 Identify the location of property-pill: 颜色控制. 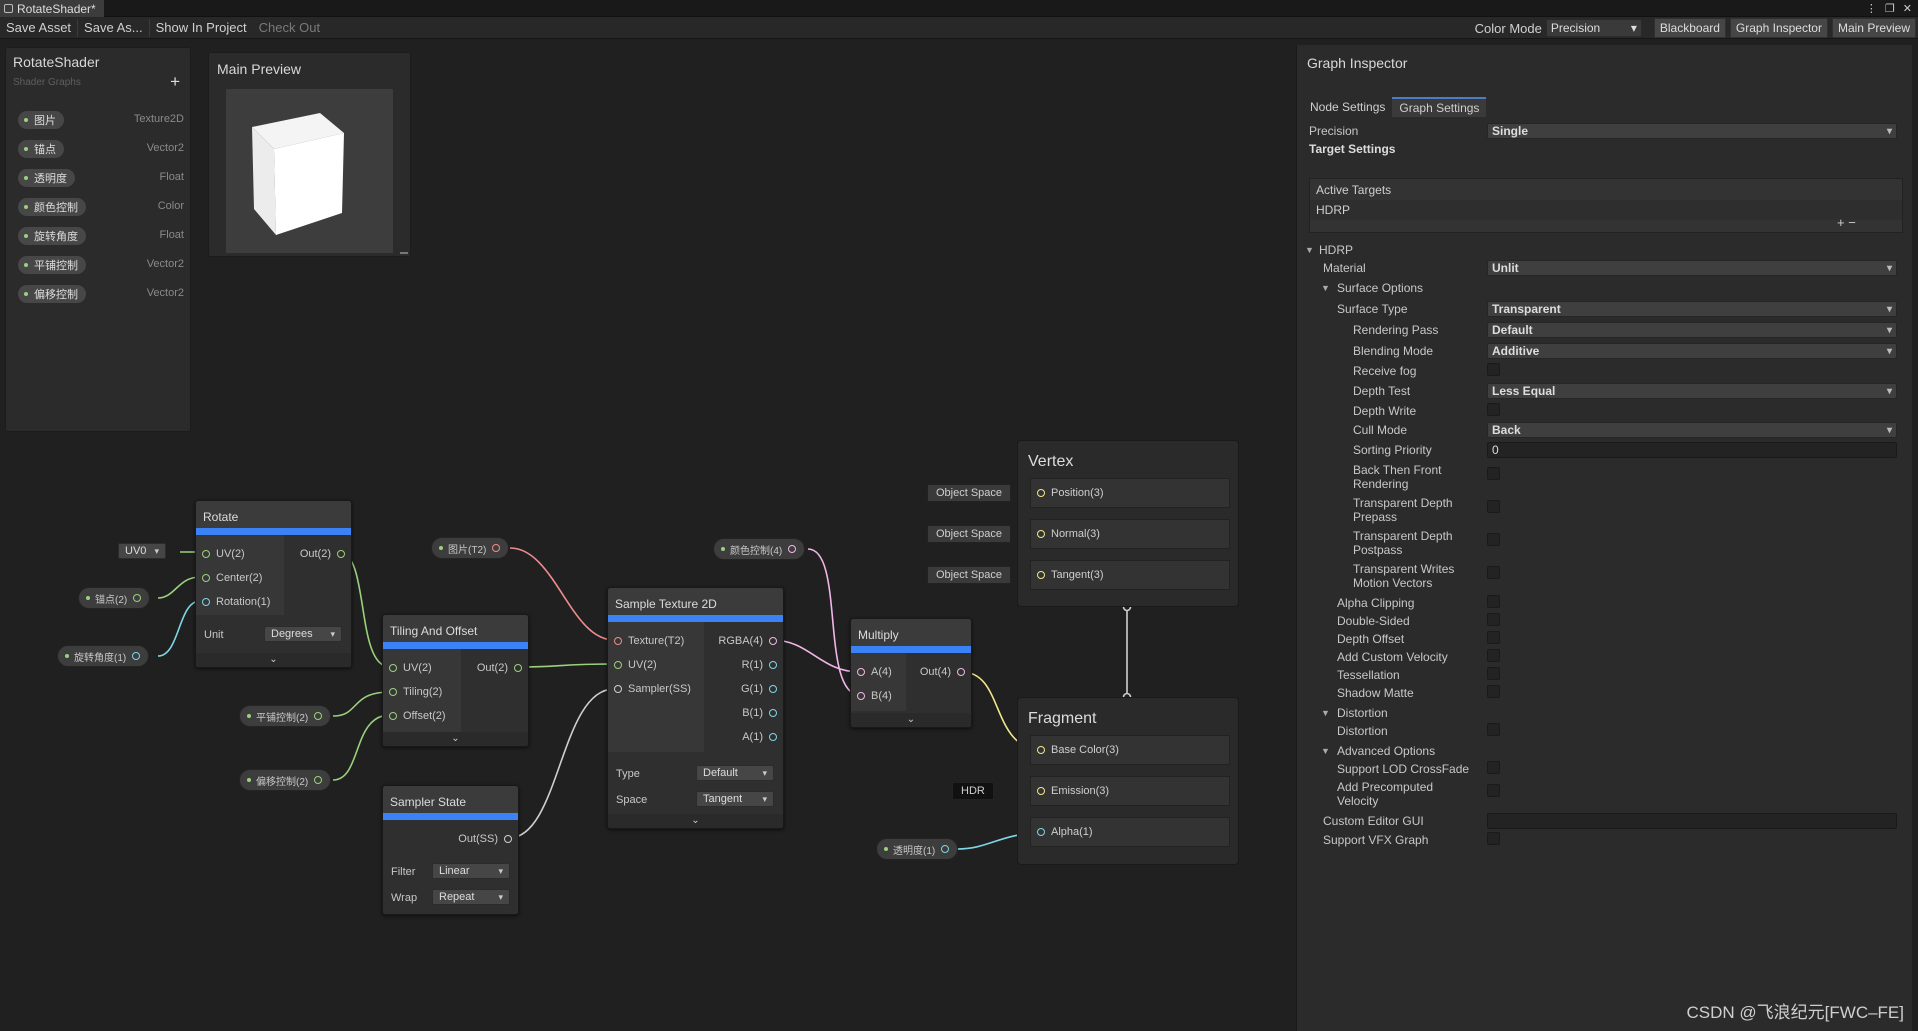
(52, 207).